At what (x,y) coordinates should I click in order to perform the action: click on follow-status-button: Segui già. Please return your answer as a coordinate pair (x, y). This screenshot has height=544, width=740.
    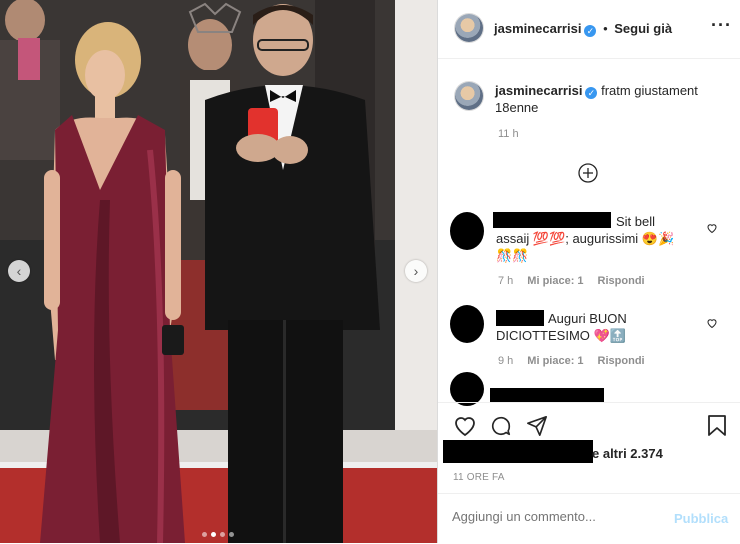
    Looking at the image, I should click on (643, 28).